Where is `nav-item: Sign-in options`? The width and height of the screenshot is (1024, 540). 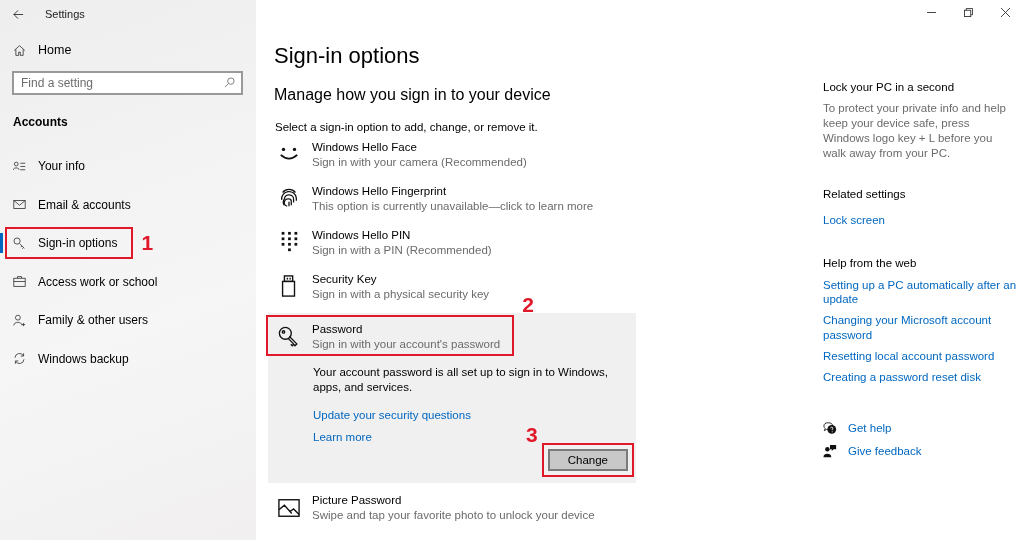
nav-item: Sign-in options is located at coordinates (65, 243).